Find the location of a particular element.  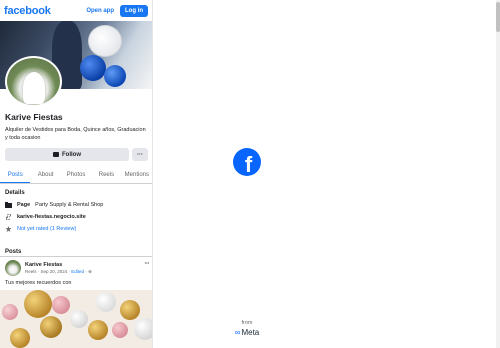

facebook-center-logo: f is located at coordinates (247, 162).